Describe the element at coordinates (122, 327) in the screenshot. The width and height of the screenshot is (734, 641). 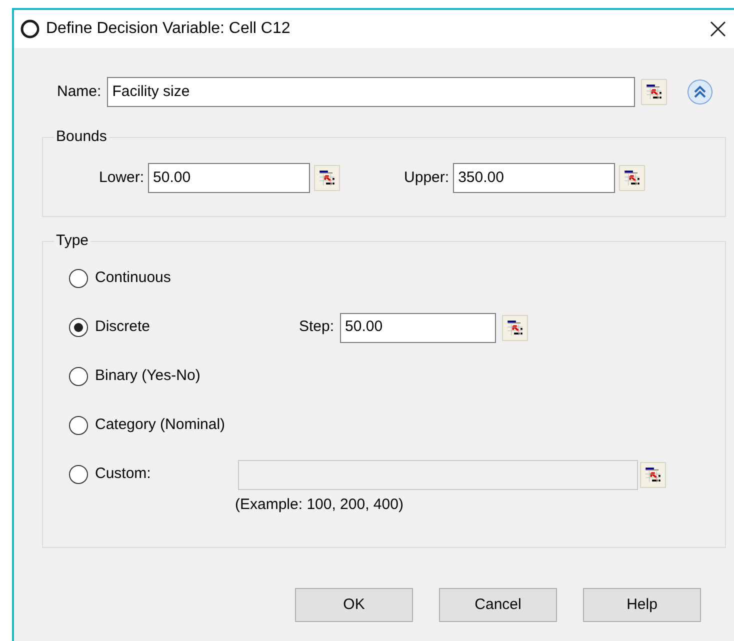
I see `radio-label: Discrete` at that location.